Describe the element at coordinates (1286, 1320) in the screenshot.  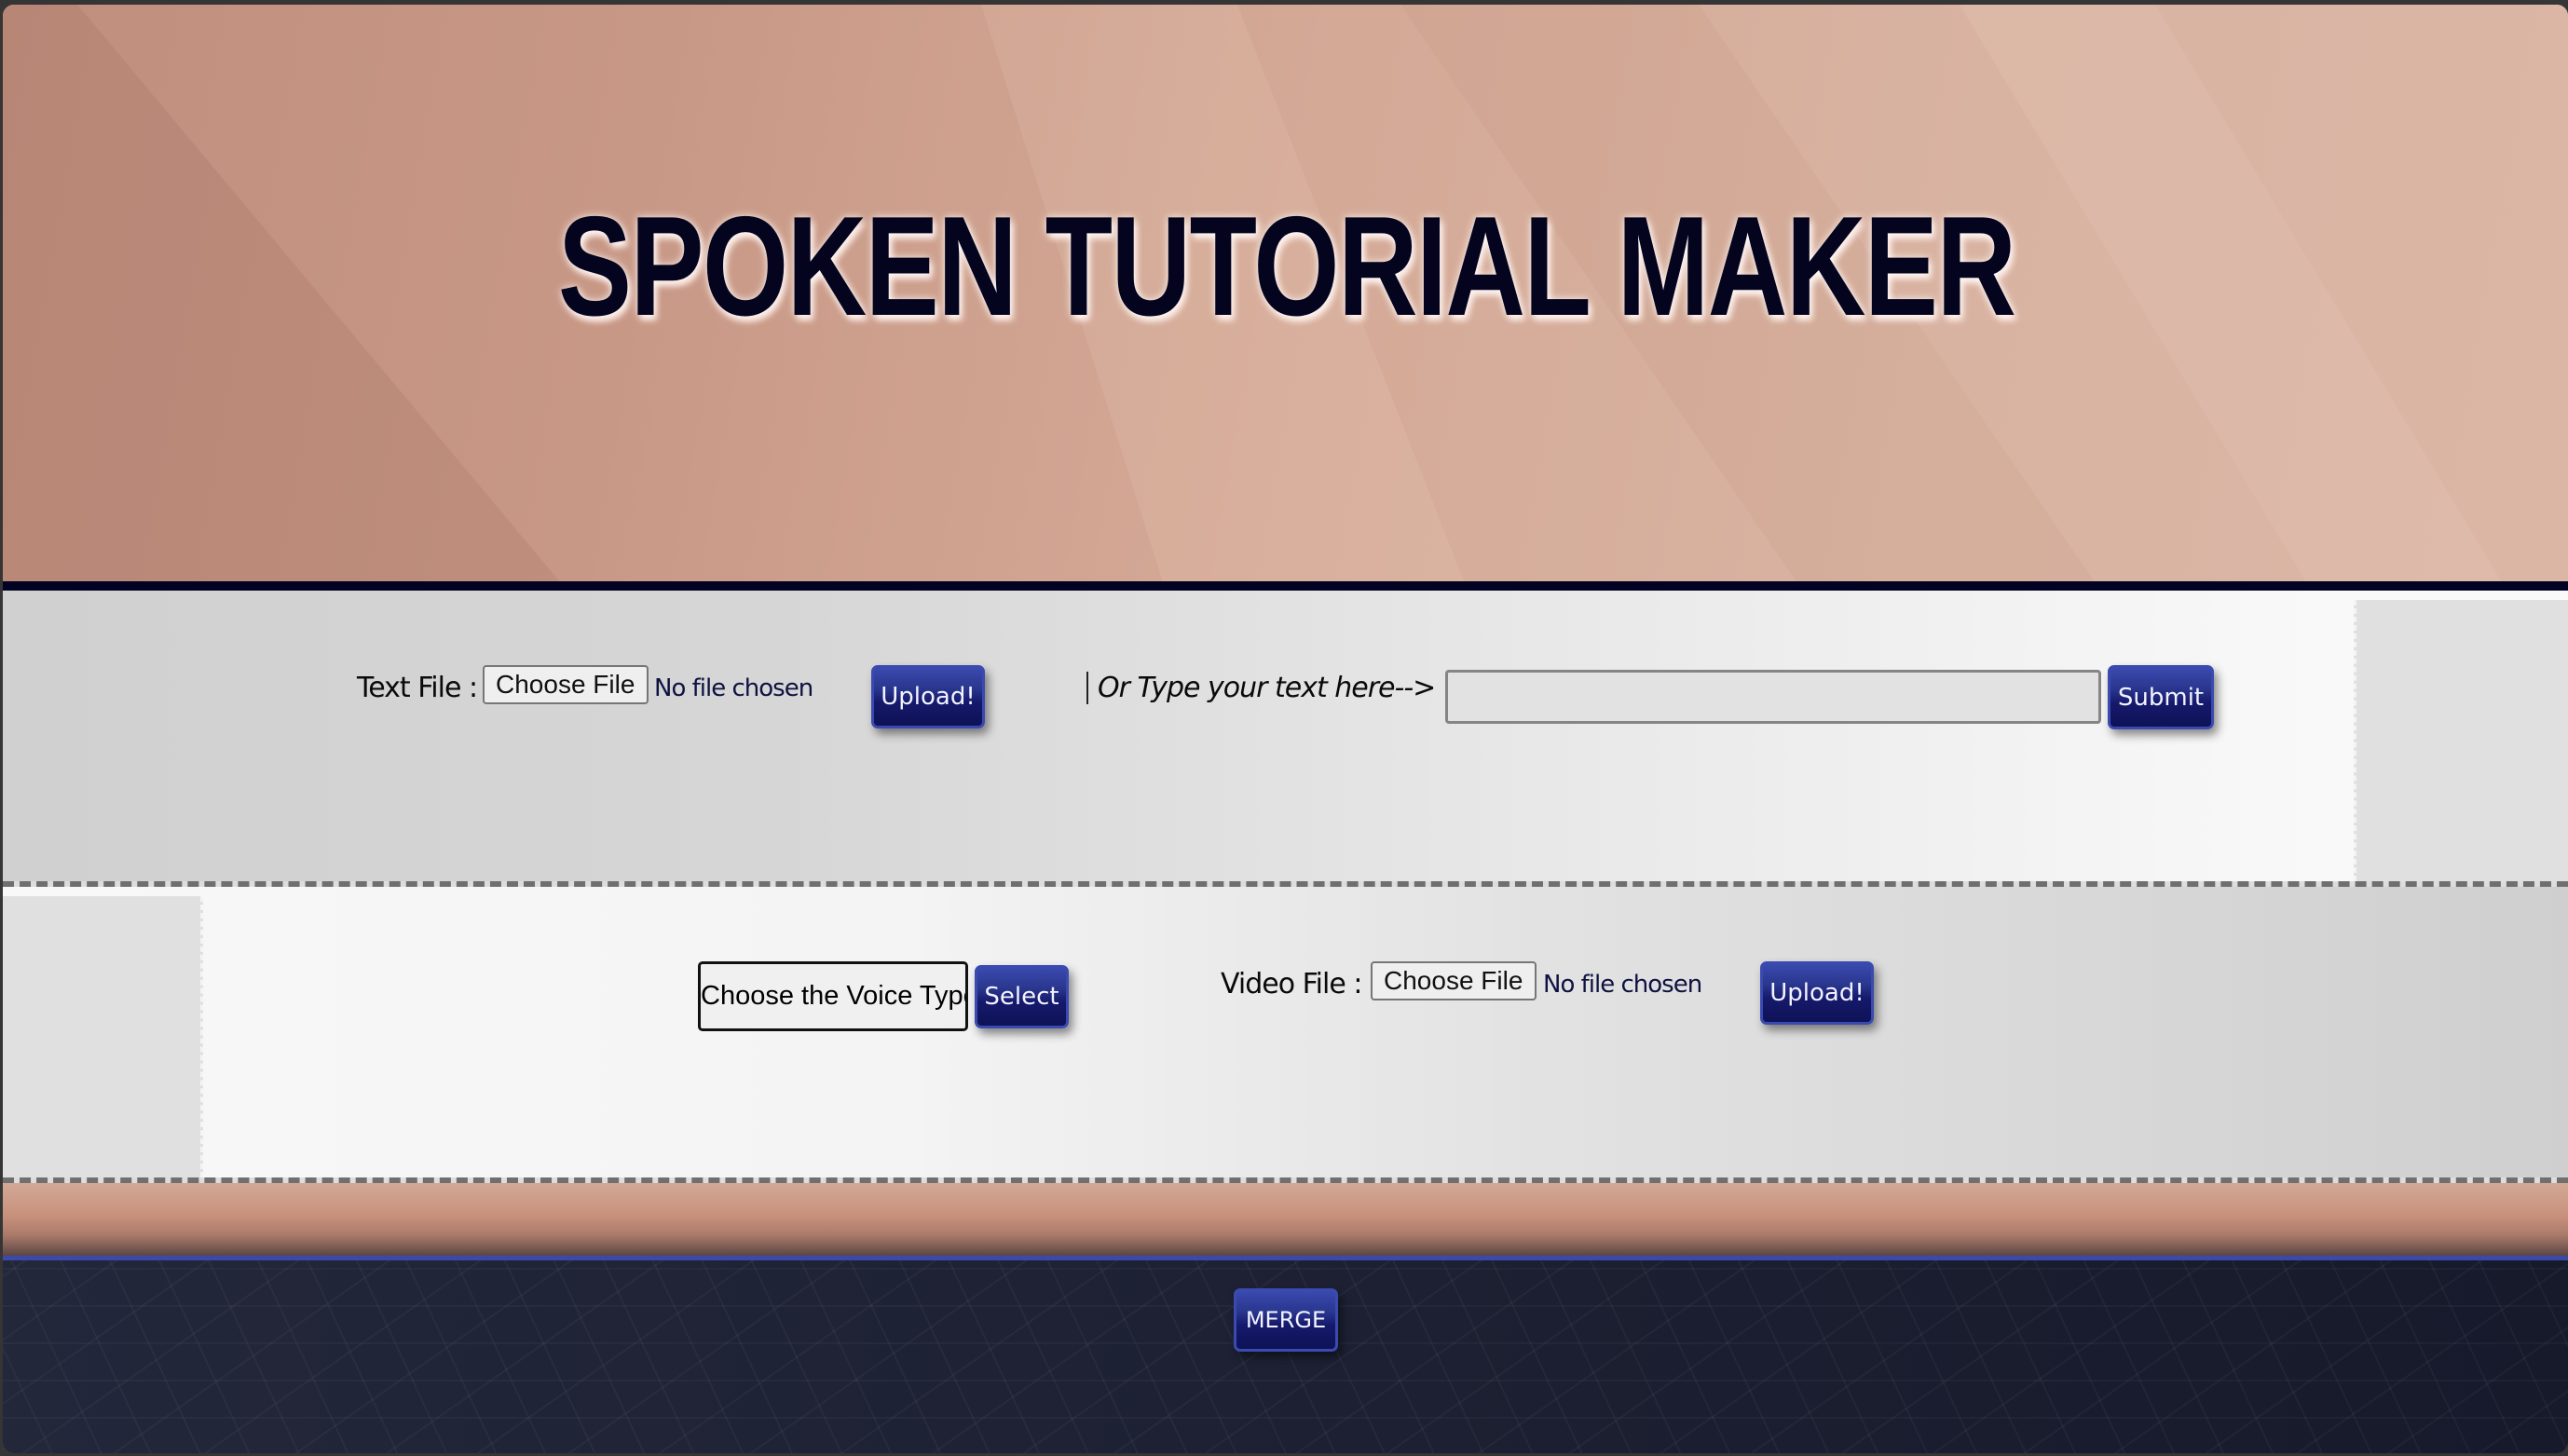
I see `merge-button: MERGE` at that location.